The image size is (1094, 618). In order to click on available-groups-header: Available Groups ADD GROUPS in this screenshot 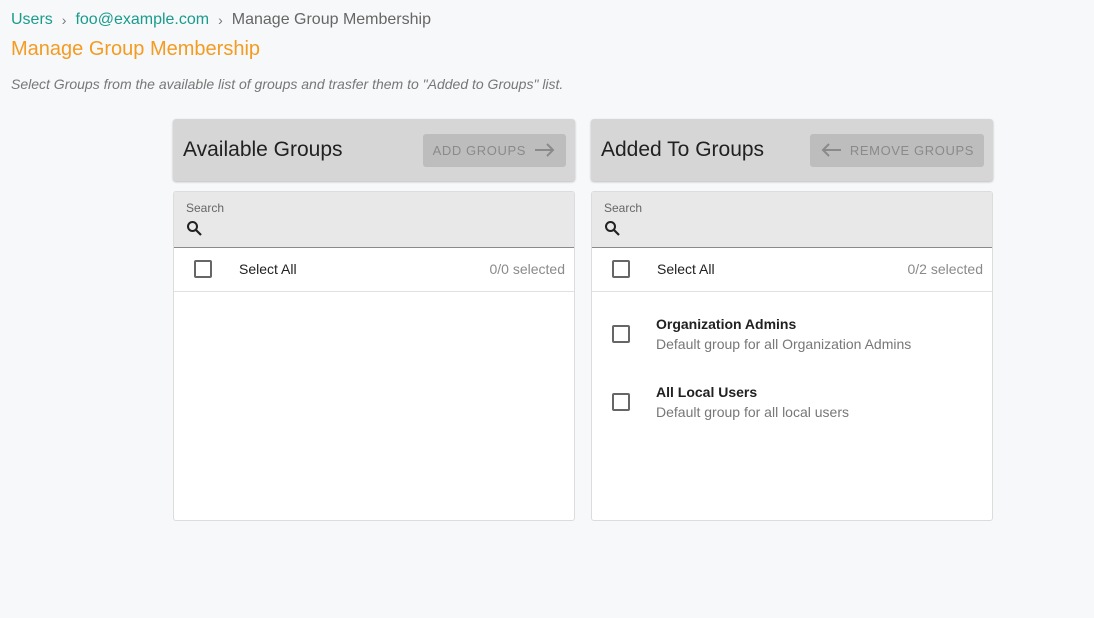, I will do `click(374, 150)`.